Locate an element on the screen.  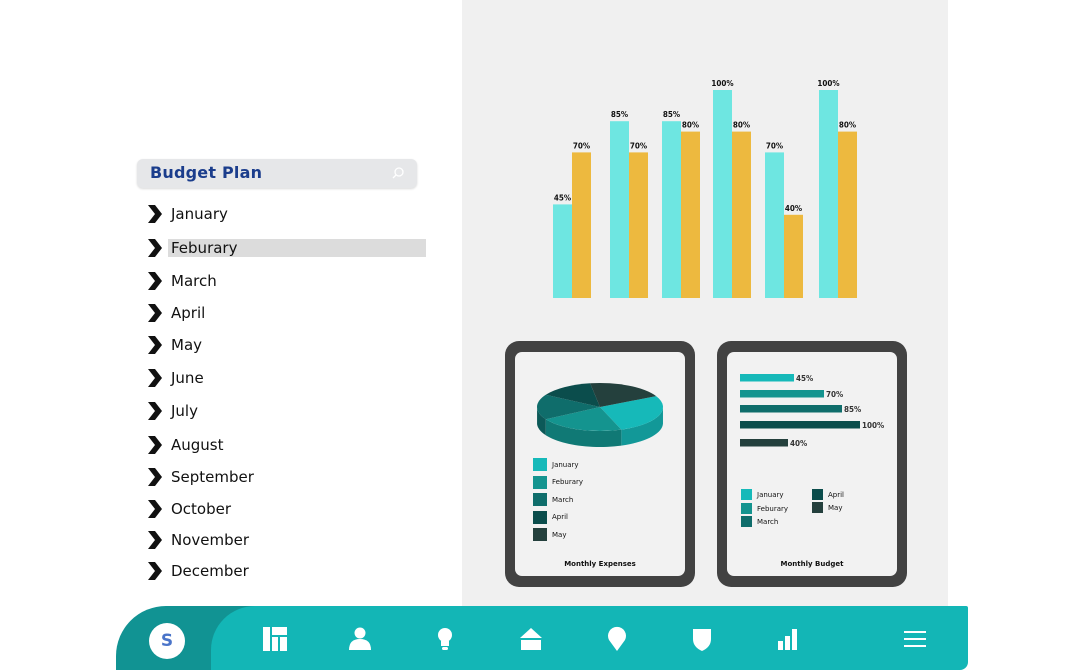
shield-icon is located at coordinates (702, 639).